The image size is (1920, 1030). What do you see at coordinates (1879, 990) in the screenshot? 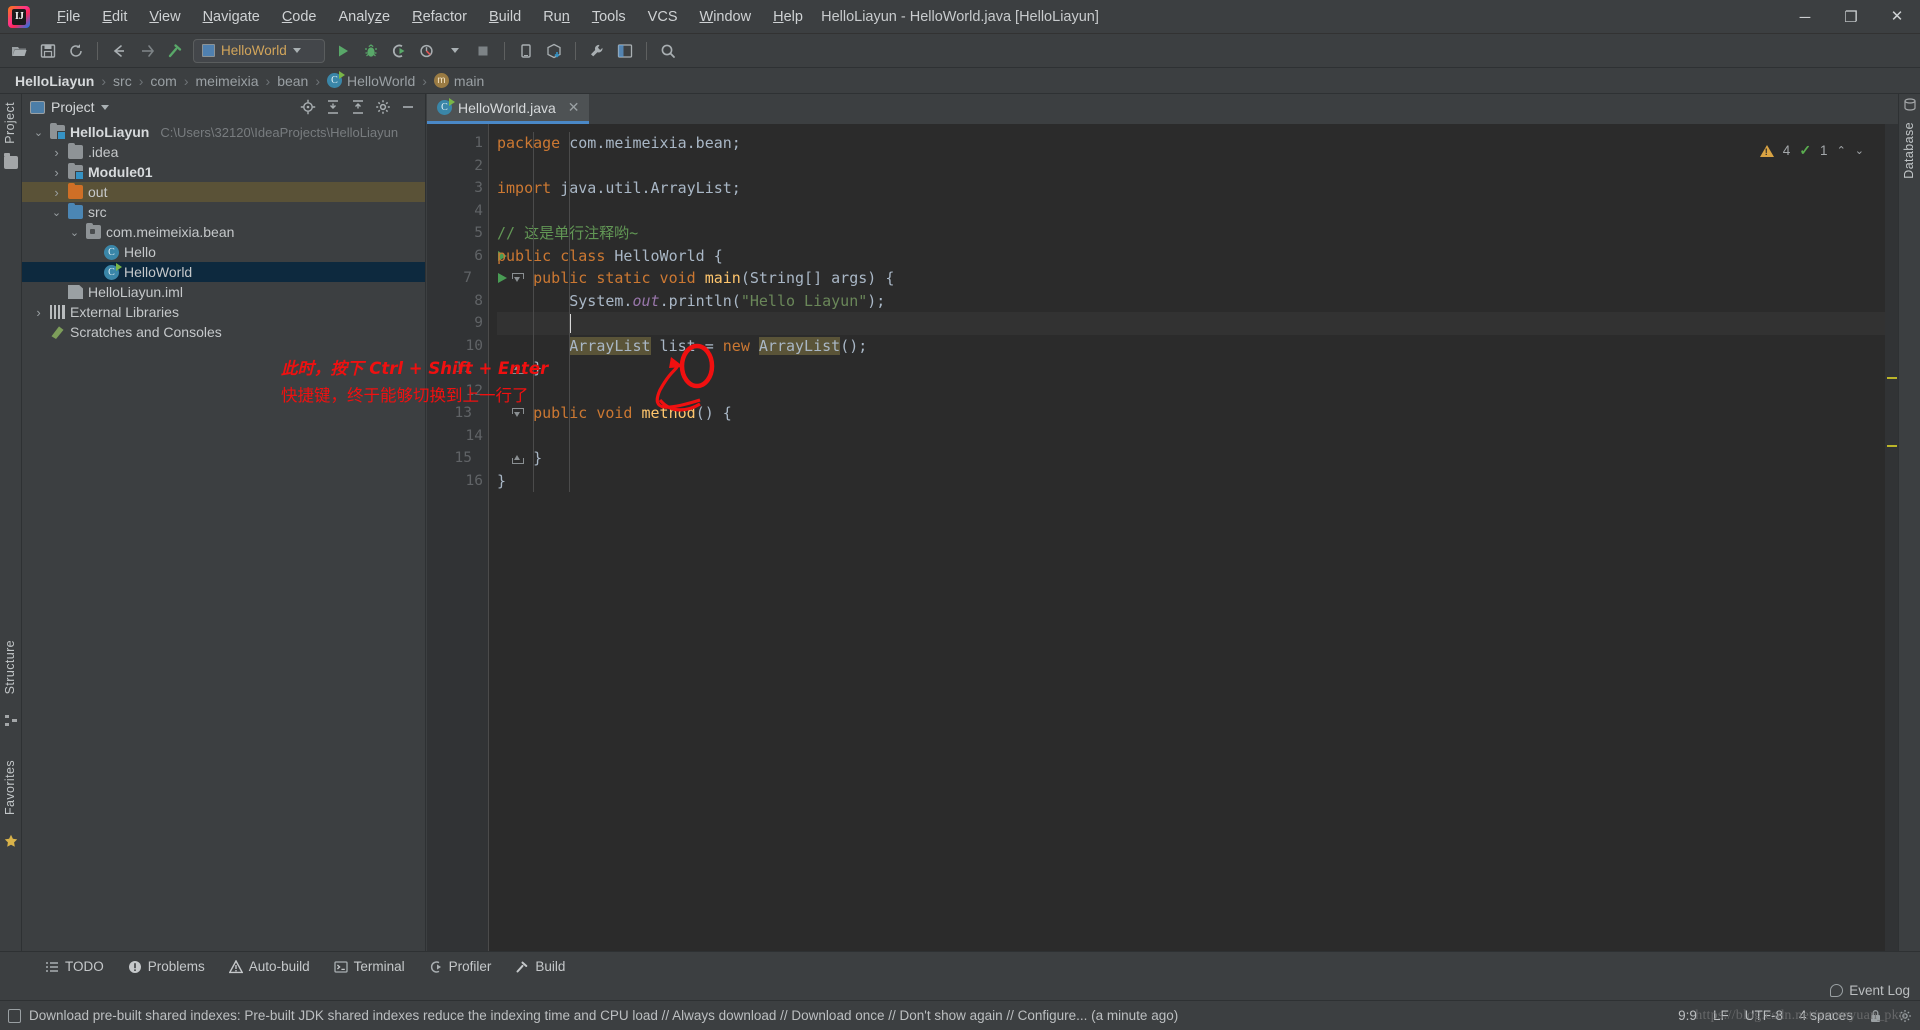
I see `event-log-label: Event Log` at bounding box center [1879, 990].